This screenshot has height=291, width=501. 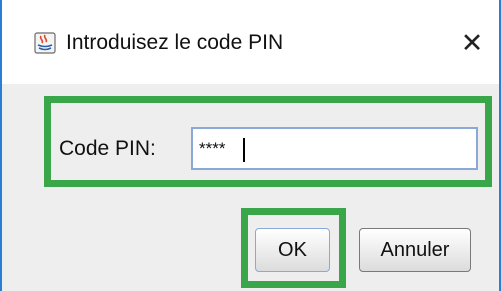 What do you see at coordinates (334, 148) in the screenshot?
I see `pin-input` at bounding box center [334, 148].